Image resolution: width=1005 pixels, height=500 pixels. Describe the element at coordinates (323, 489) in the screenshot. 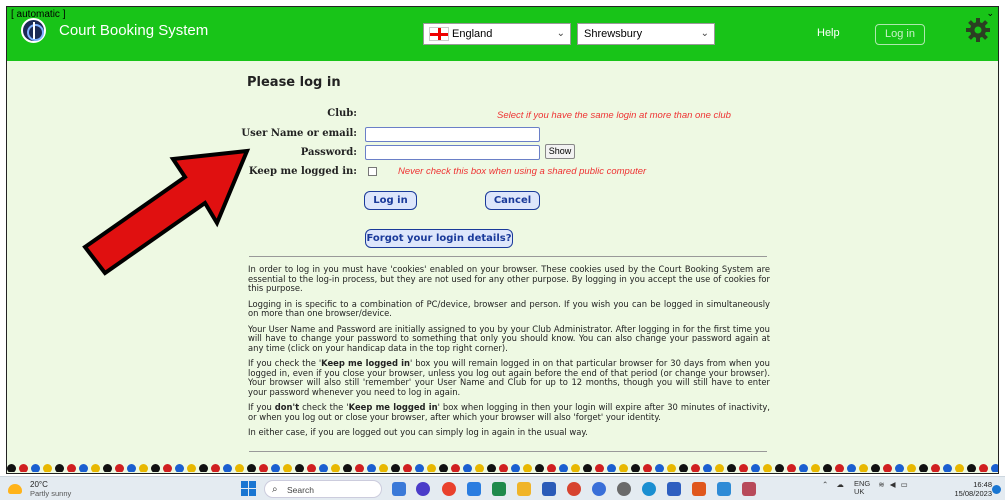

I see `taskbar-search: ⌕ Search` at that location.